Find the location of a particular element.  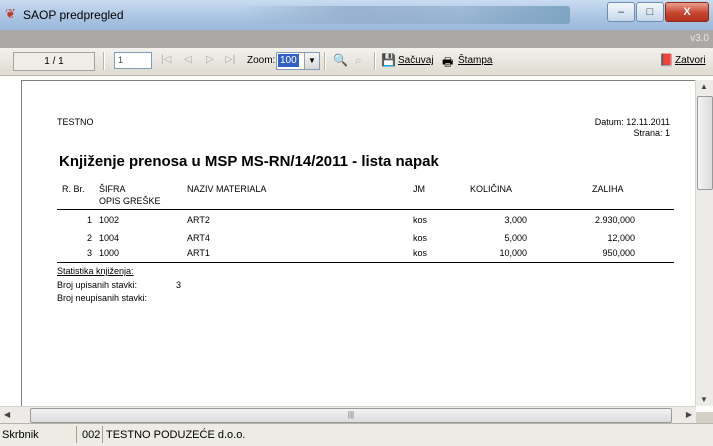

table-cell-naziv: ART1 is located at coordinates (198, 253).